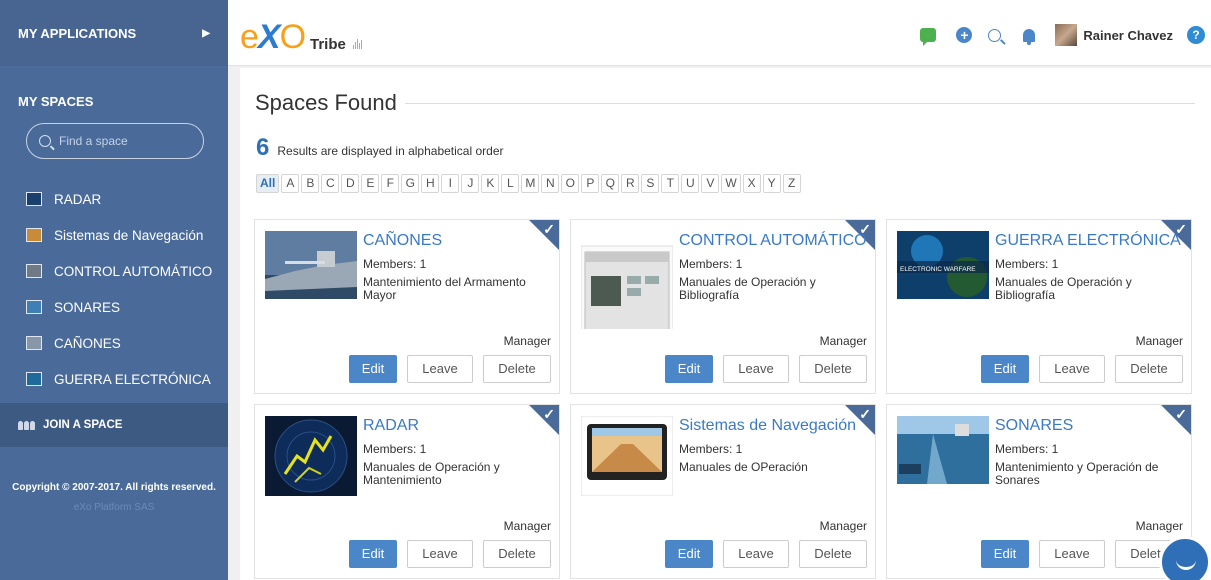 This screenshot has width=1211, height=580. I want to click on letter-filter-all: All, so click(268, 183).